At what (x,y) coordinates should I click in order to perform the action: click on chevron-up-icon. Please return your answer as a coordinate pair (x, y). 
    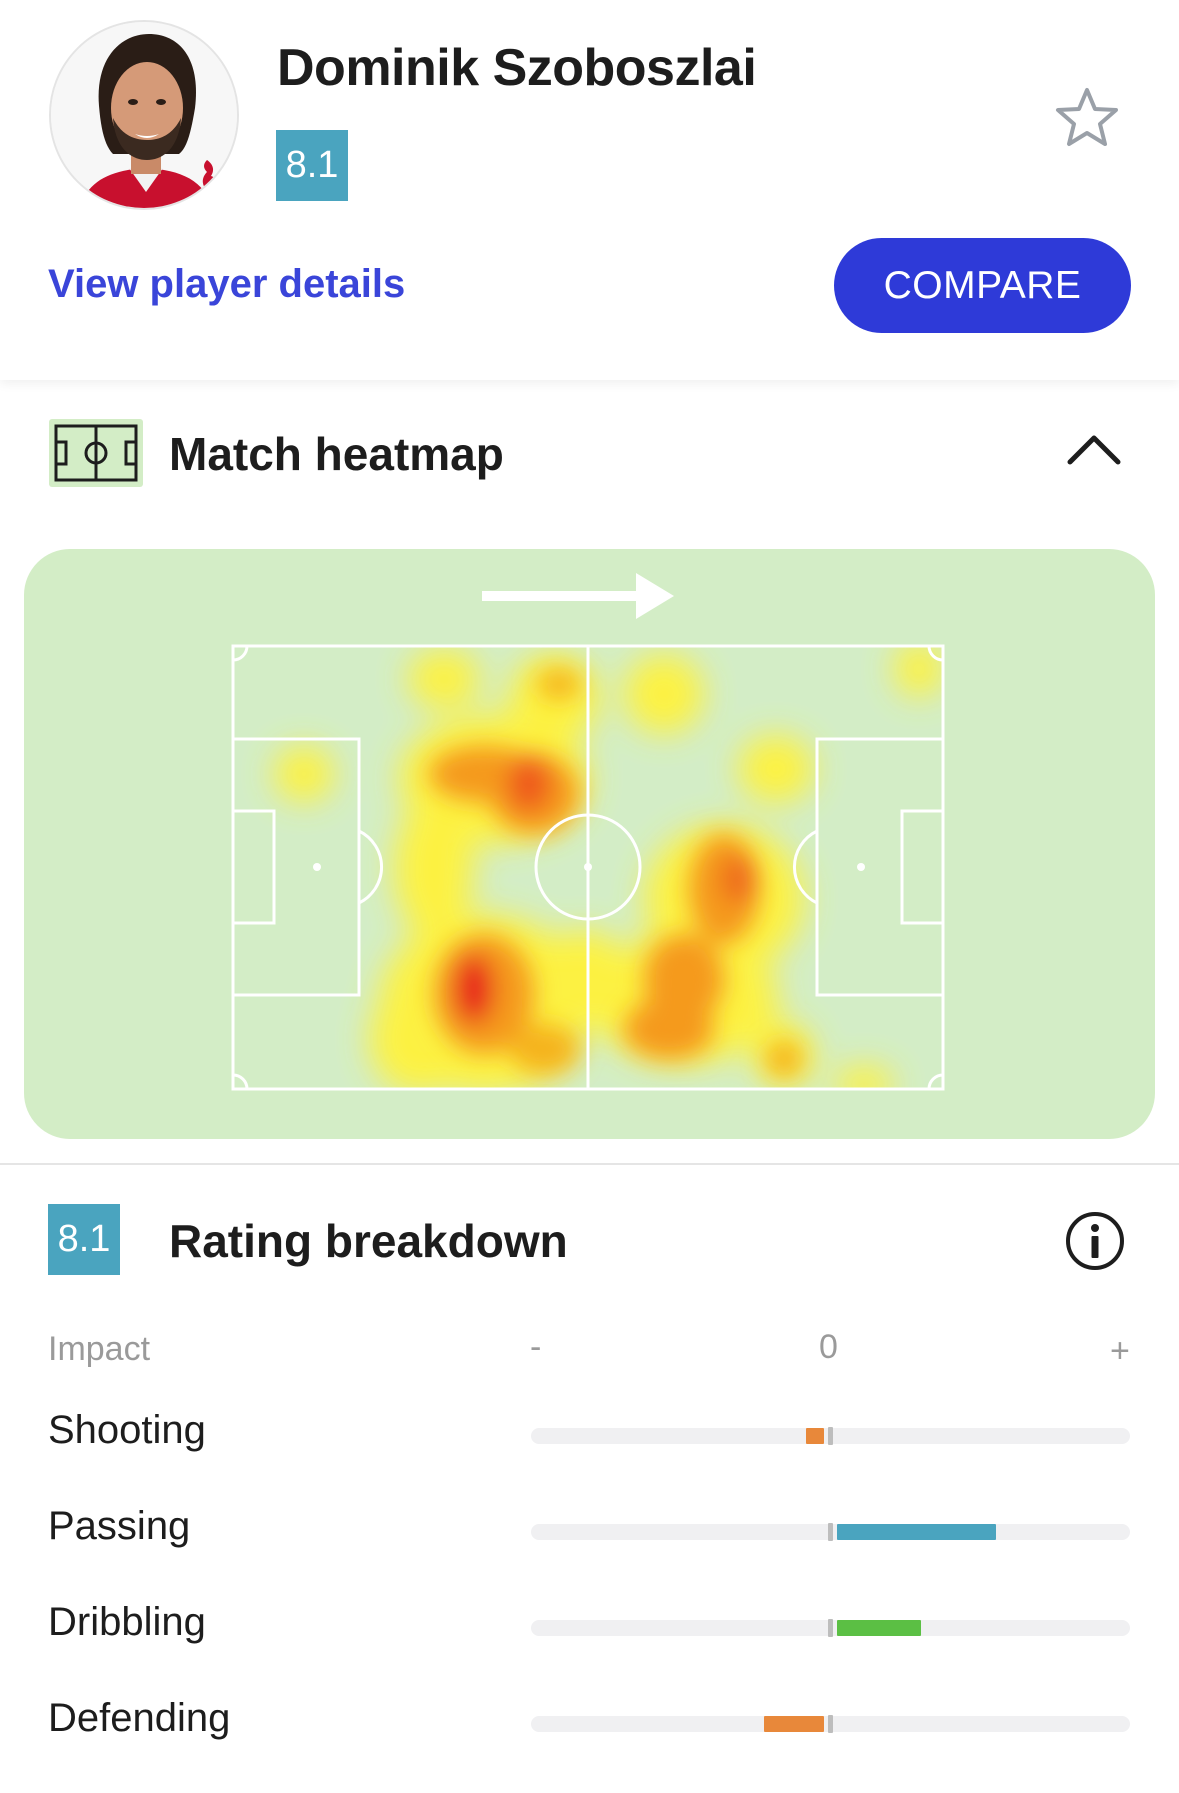
    Looking at the image, I should click on (1094, 450).